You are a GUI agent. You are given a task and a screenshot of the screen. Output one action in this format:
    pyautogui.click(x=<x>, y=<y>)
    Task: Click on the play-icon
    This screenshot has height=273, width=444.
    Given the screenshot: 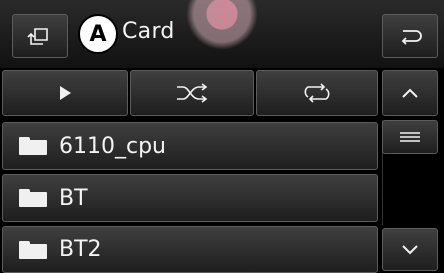 What is the action you would take?
    pyautogui.click(x=65, y=93)
    